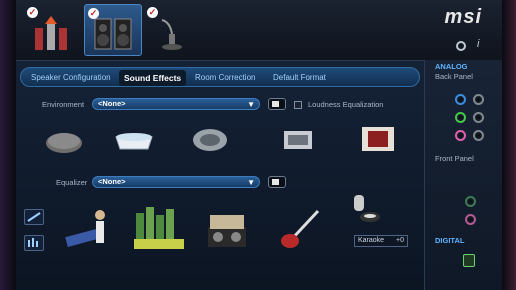  What do you see at coordinates (176, 104) in the screenshot?
I see `environment-select: <None> ▼` at bounding box center [176, 104].